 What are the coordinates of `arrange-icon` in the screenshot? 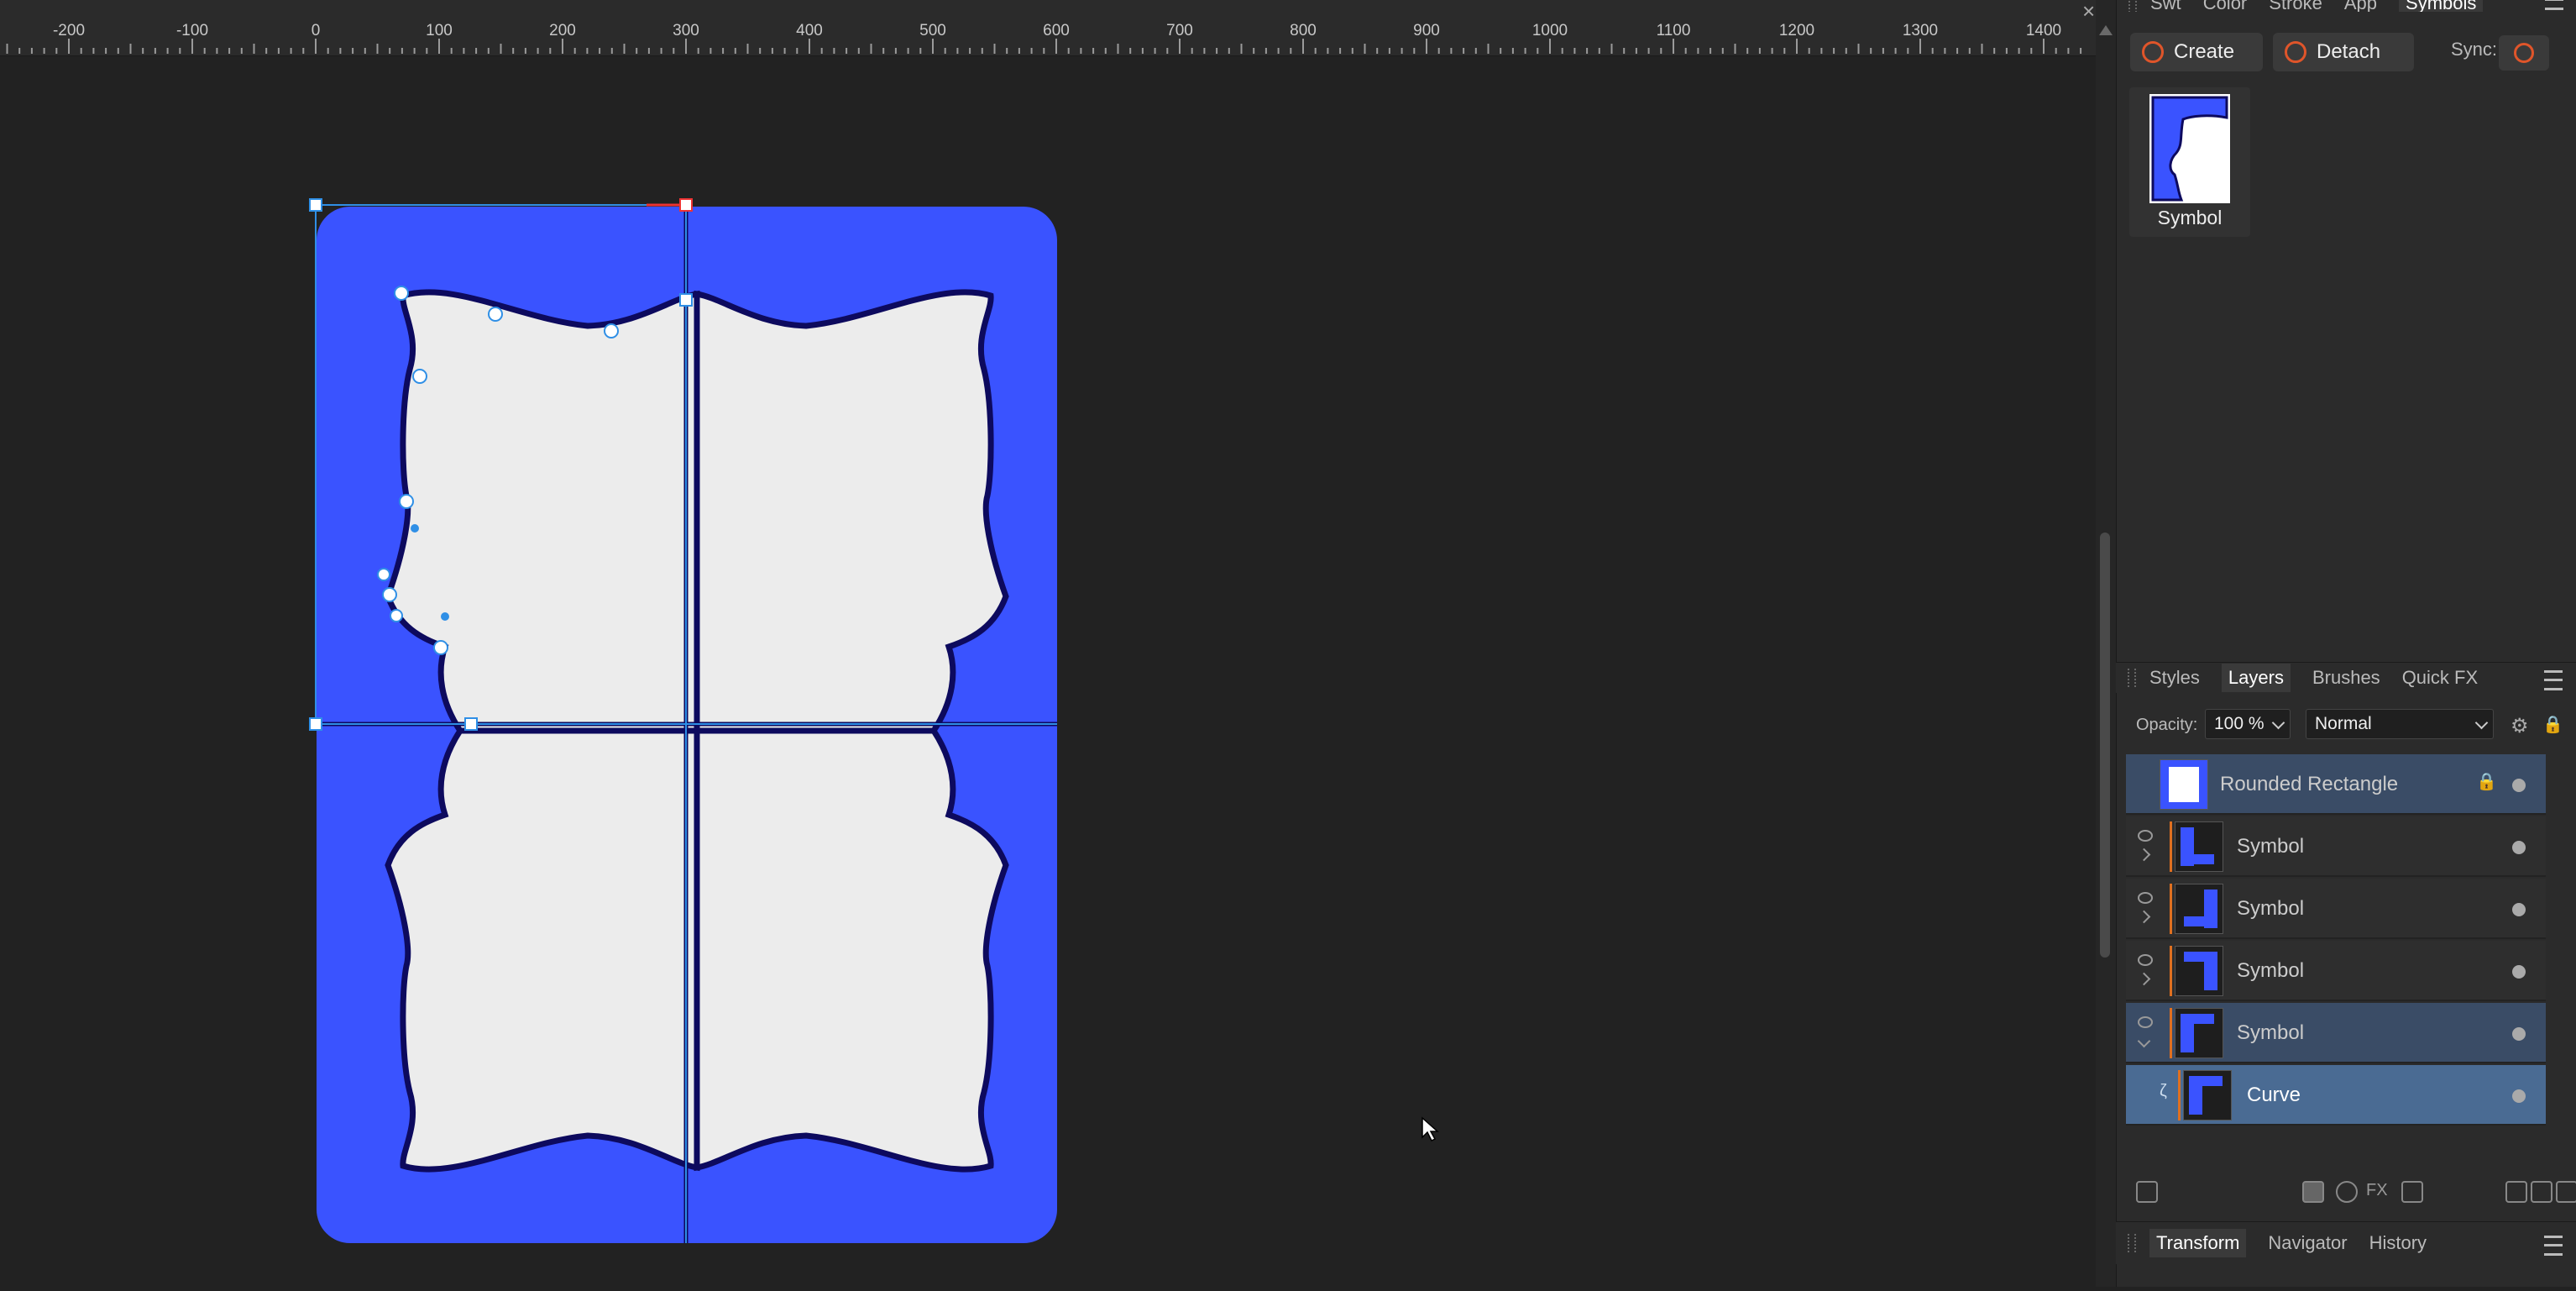 It's located at (2147, 1192).